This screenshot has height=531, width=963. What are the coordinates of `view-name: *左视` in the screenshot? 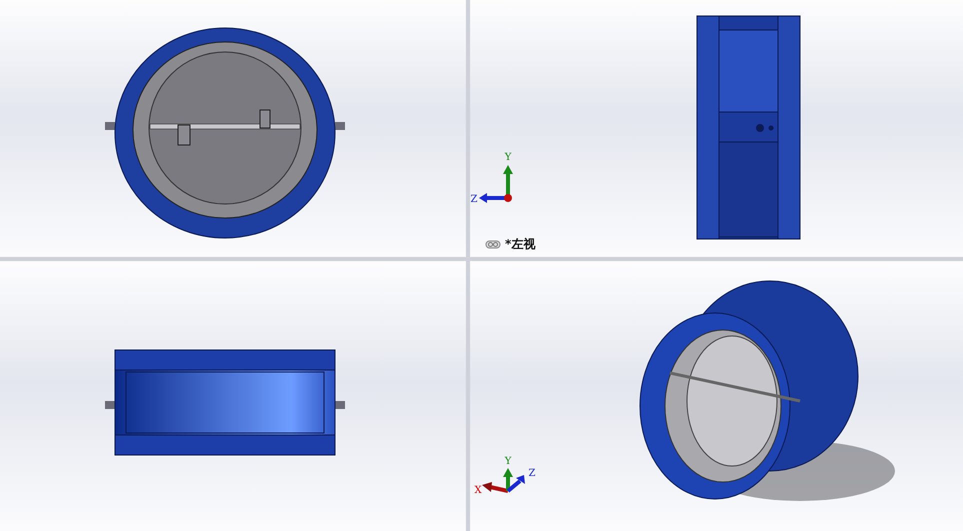 It's located at (520, 244).